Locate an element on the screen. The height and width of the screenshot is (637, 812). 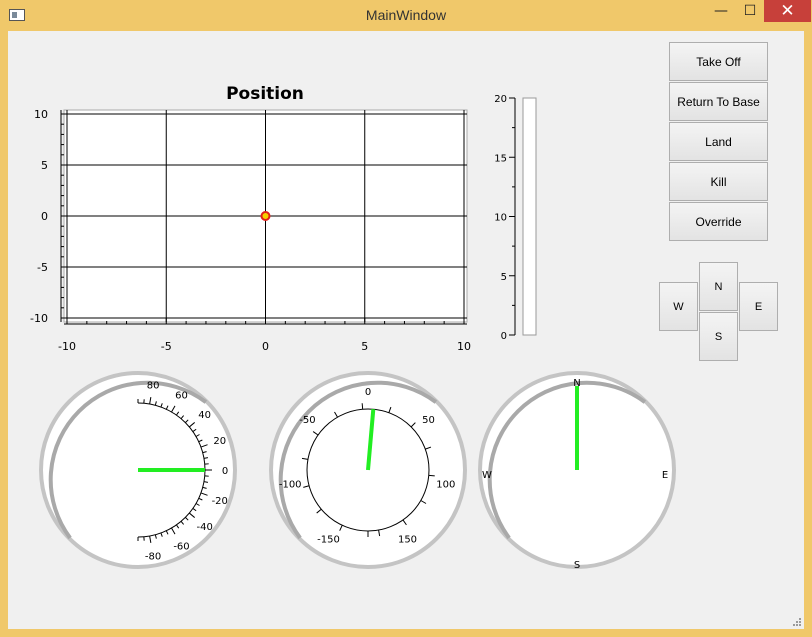
take-off-button: Take Off is located at coordinates (718, 61).